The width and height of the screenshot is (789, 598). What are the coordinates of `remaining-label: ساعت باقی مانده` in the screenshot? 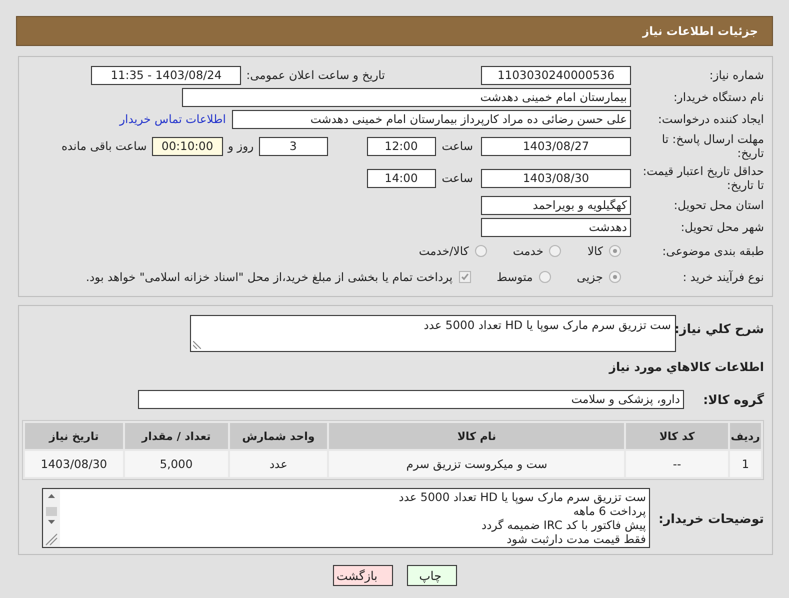 It's located at (104, 146).